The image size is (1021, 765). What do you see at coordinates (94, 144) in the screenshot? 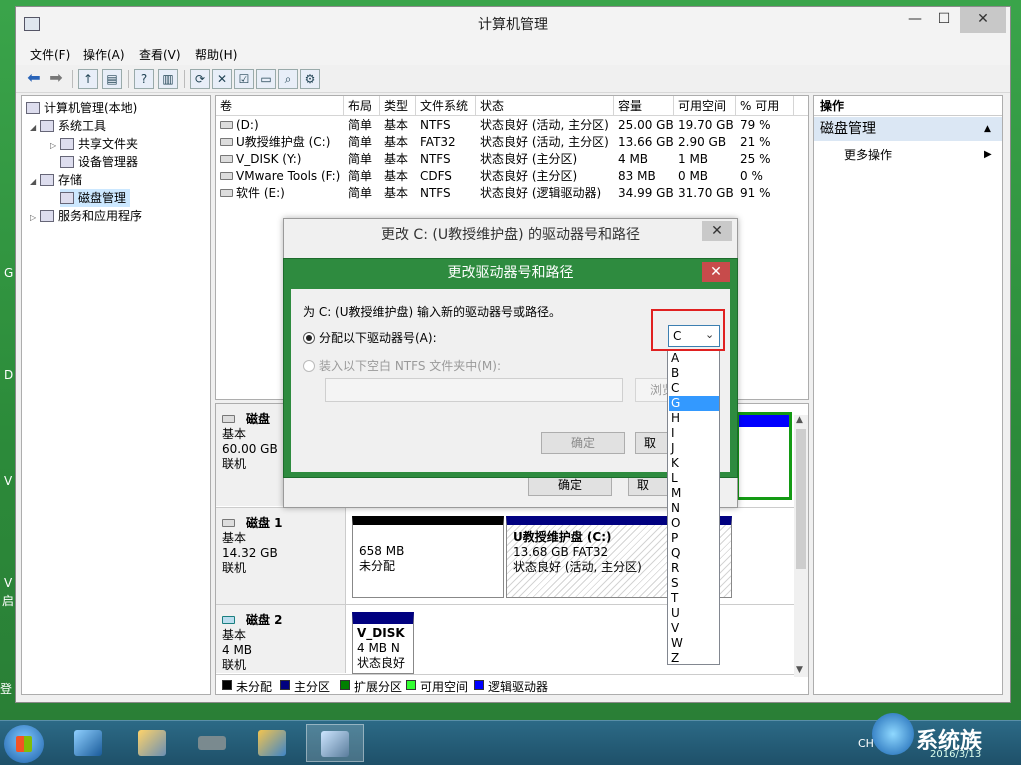
I see `tree-item-shared-folders: ▷ 共享文件夹` at bounding box center [94, 144].